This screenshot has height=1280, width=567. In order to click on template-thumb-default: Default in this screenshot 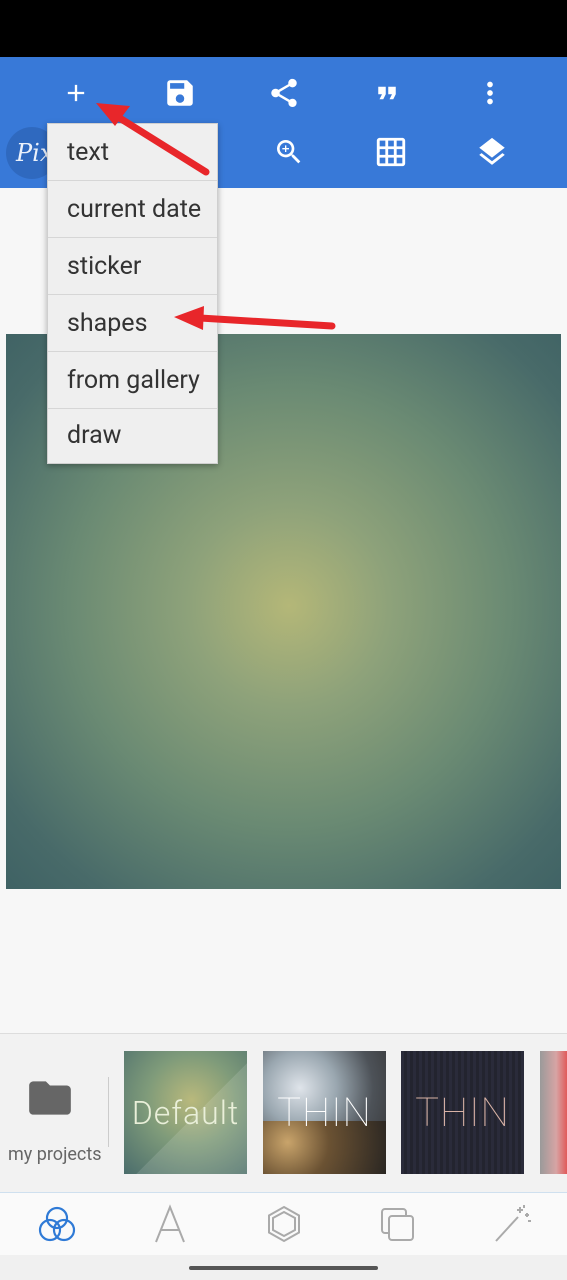, I will do `click(185, 1112)`.